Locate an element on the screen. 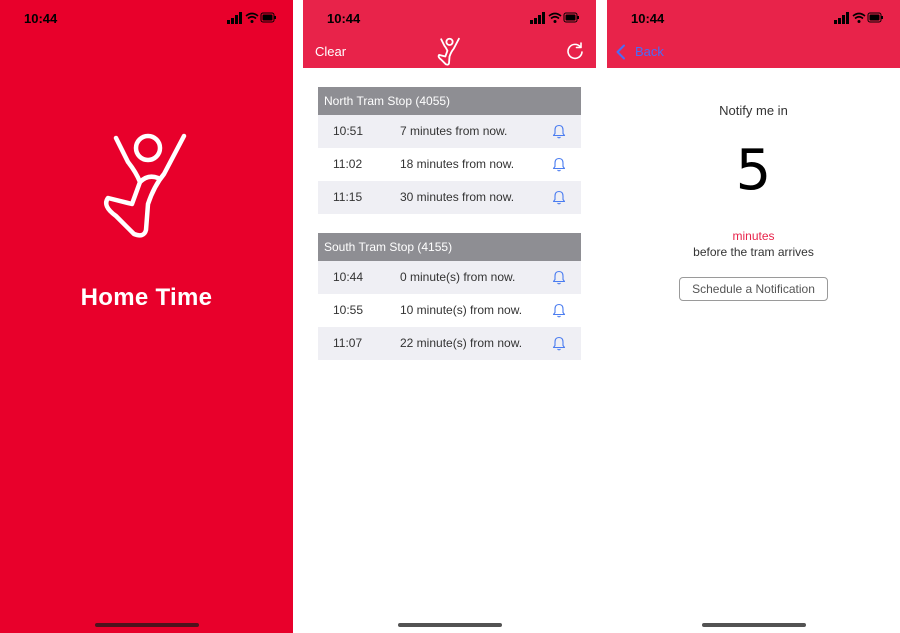 This screenshot has width=900, height=633. app-title: Home Time is located at coordinates (146, 297).